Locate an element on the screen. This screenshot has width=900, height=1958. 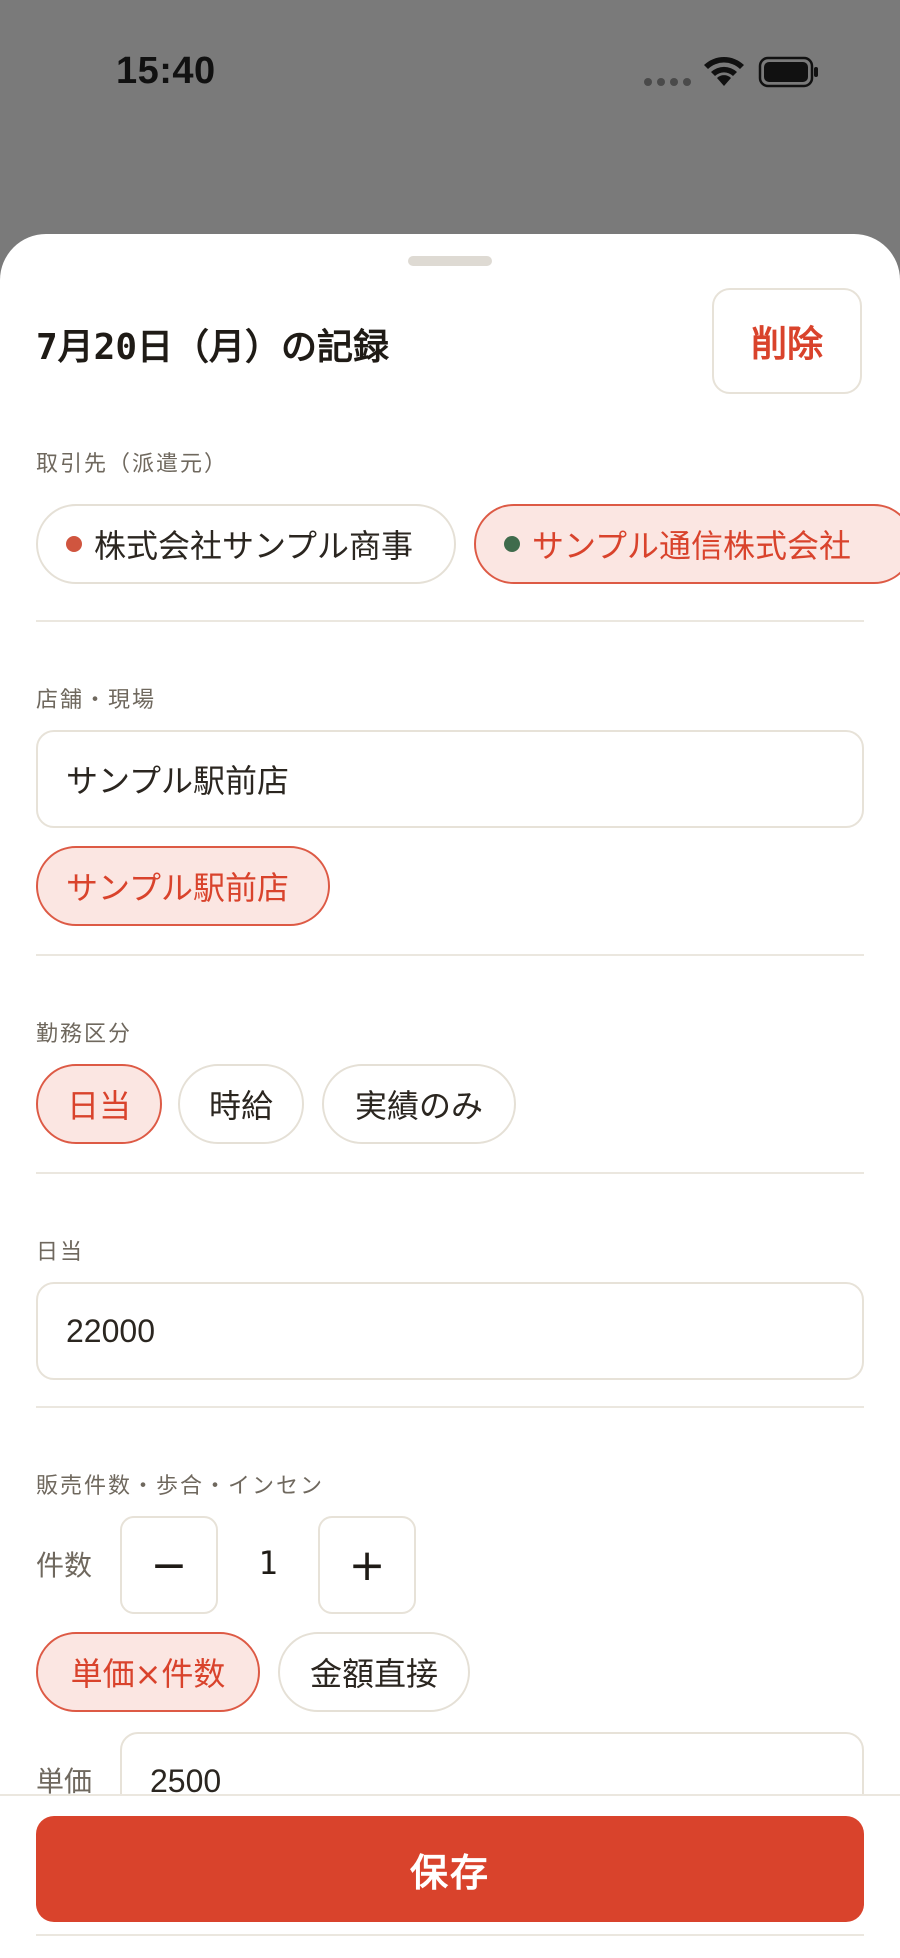
mode-unit-price-chip: 単価×件数 is located at coordinates (148, 1672).